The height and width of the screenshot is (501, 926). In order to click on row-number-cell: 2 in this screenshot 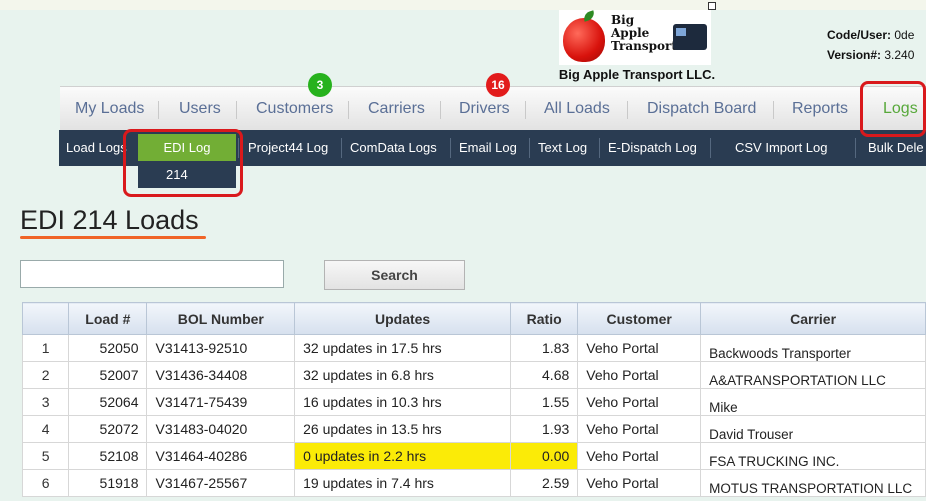, I will do `click(45, 375)`.